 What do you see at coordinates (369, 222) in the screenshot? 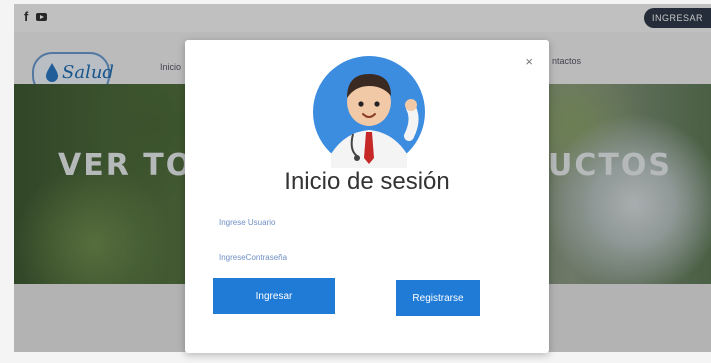
I see `username-input` at bounding box center [369, 222].